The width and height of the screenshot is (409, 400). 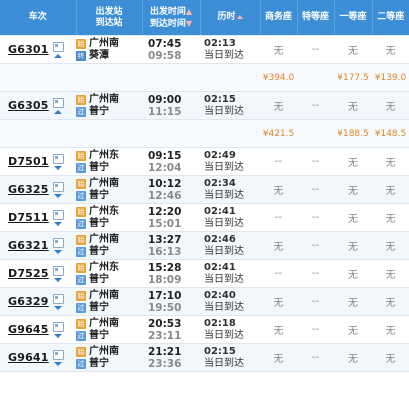 I want to click on price-row: ¥394.0 ¥177.5 ¥139.0, so click(x=204, y=77).